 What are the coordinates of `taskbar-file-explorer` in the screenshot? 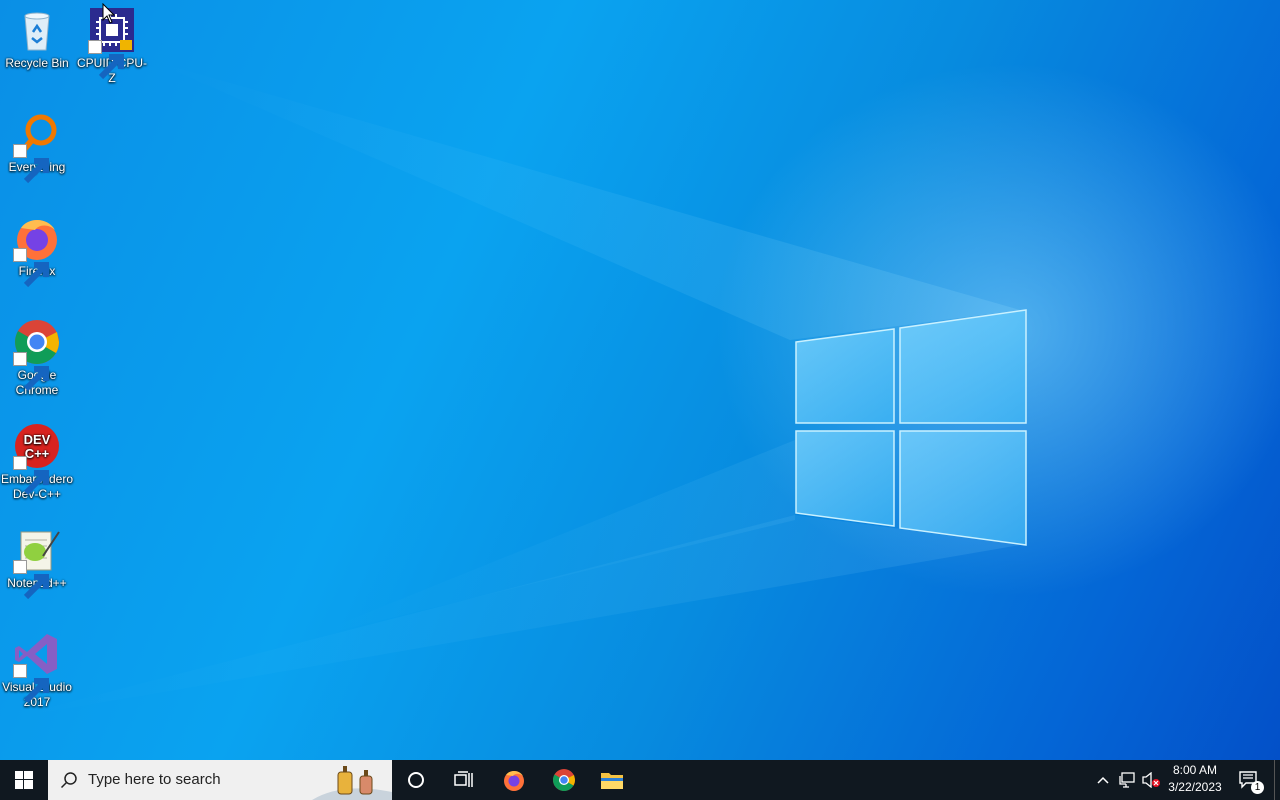 It's located at (612, 780).